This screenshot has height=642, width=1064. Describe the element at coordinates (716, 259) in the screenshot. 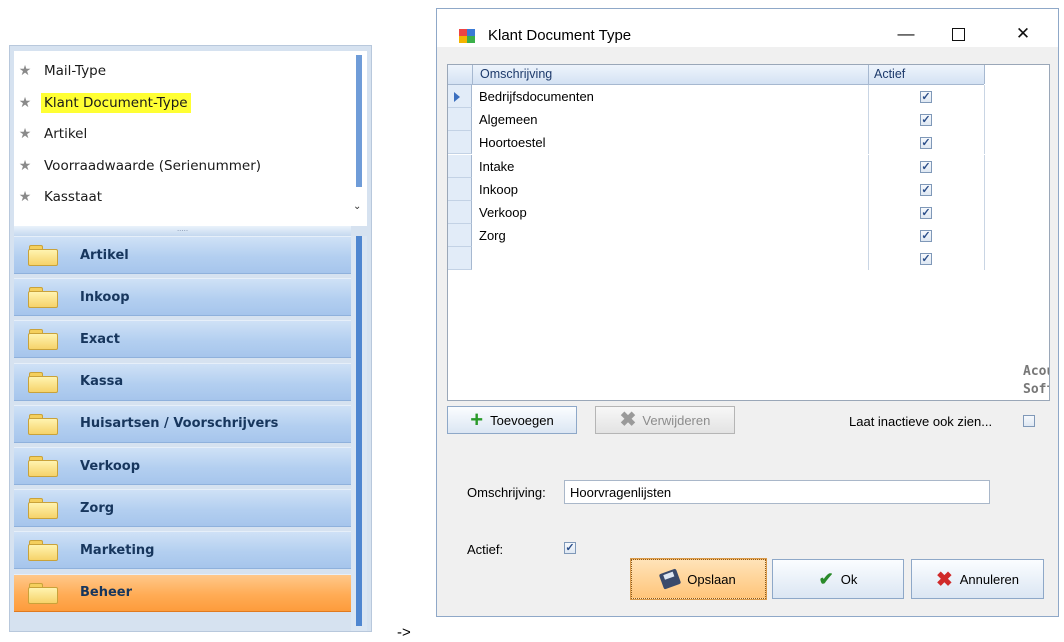

I see `table-row: ✓` at that location.